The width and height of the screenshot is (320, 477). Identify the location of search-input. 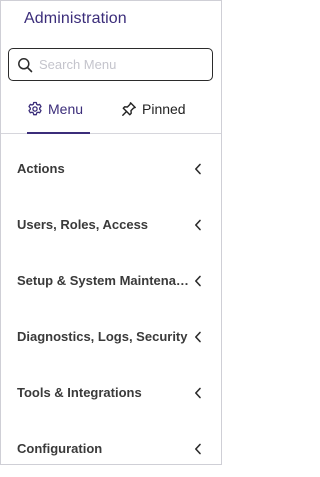
(119, 64).